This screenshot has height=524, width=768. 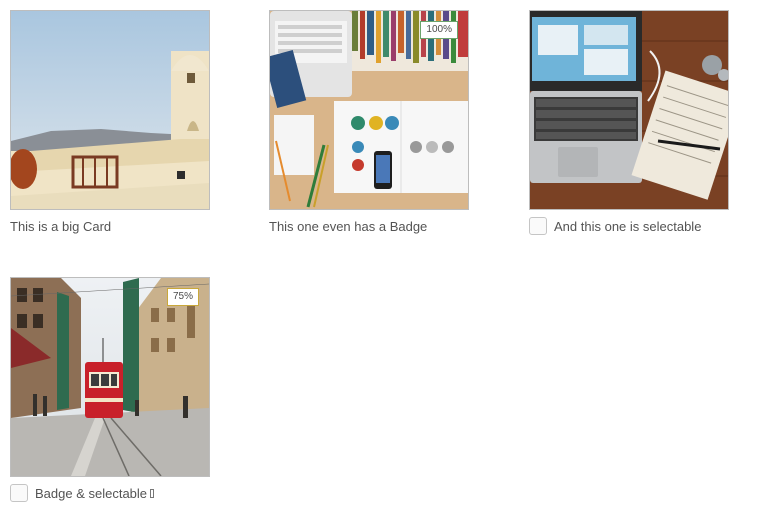 I want to click on card-image: 75%, so click(x=110, y=377).